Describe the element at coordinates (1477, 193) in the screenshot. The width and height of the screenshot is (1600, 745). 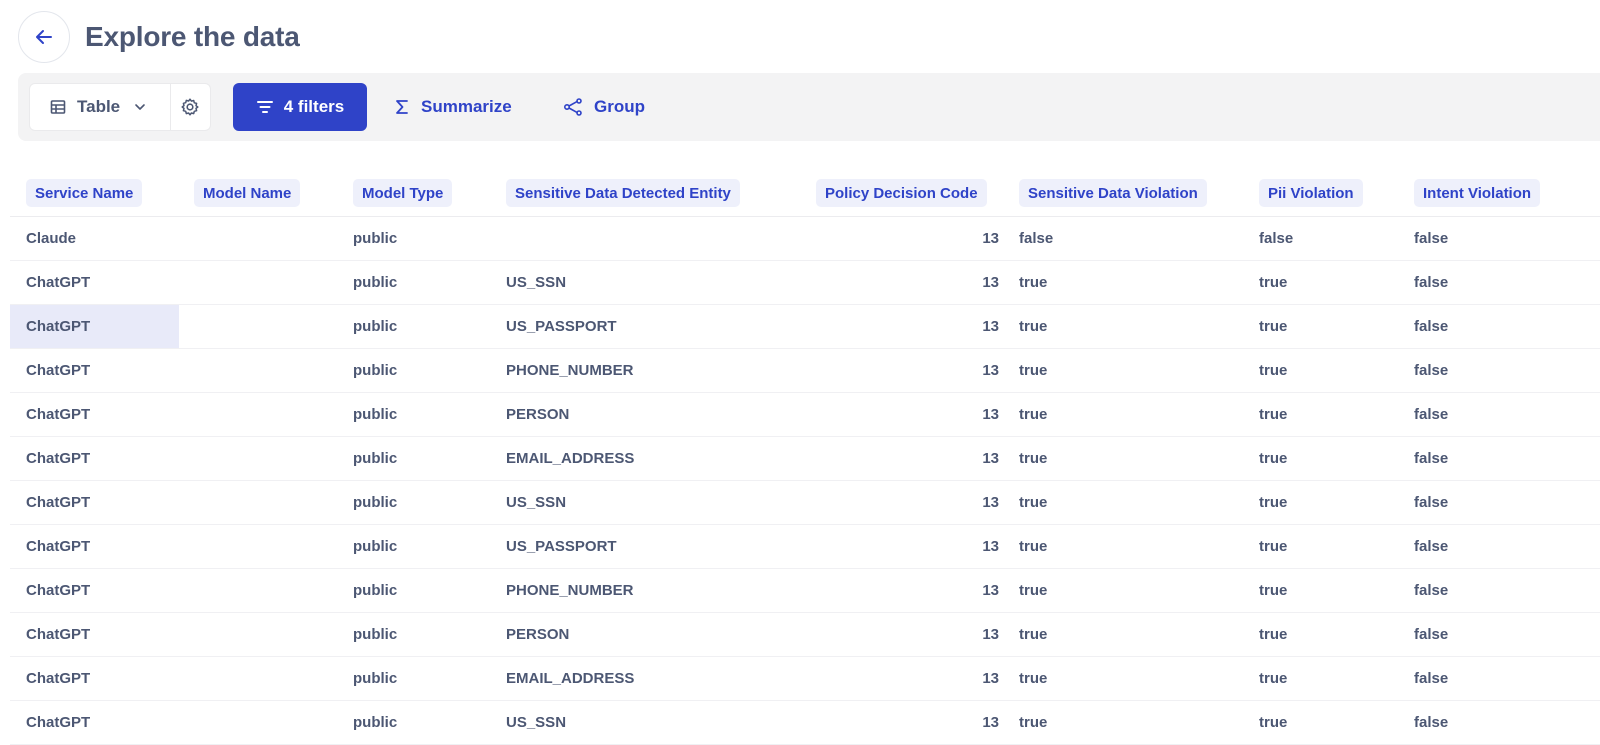
I see `column-header-intent-violation: Intent Violation` at that location.